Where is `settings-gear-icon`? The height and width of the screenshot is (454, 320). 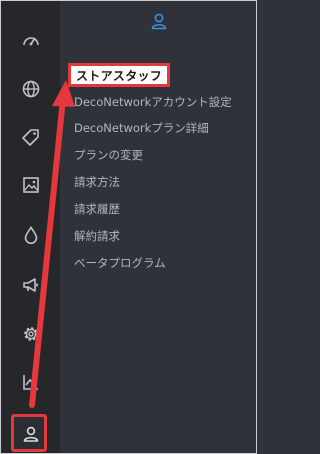 settings-gear-icon is located at coordinates (30, 334).